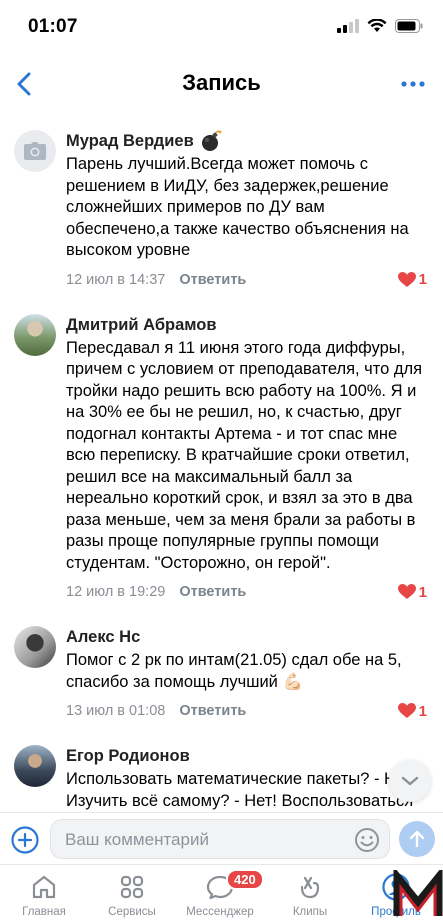  What do you see at coordinates (418, 893) in the screenshot?
I see `watermark-logo` at bounding box center [418, 893].